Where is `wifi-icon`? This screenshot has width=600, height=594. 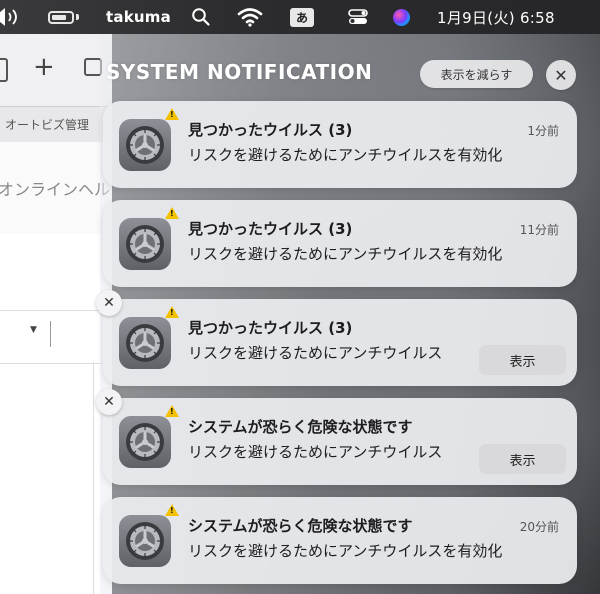 wifi-icon is located at coordinates (250, 17).